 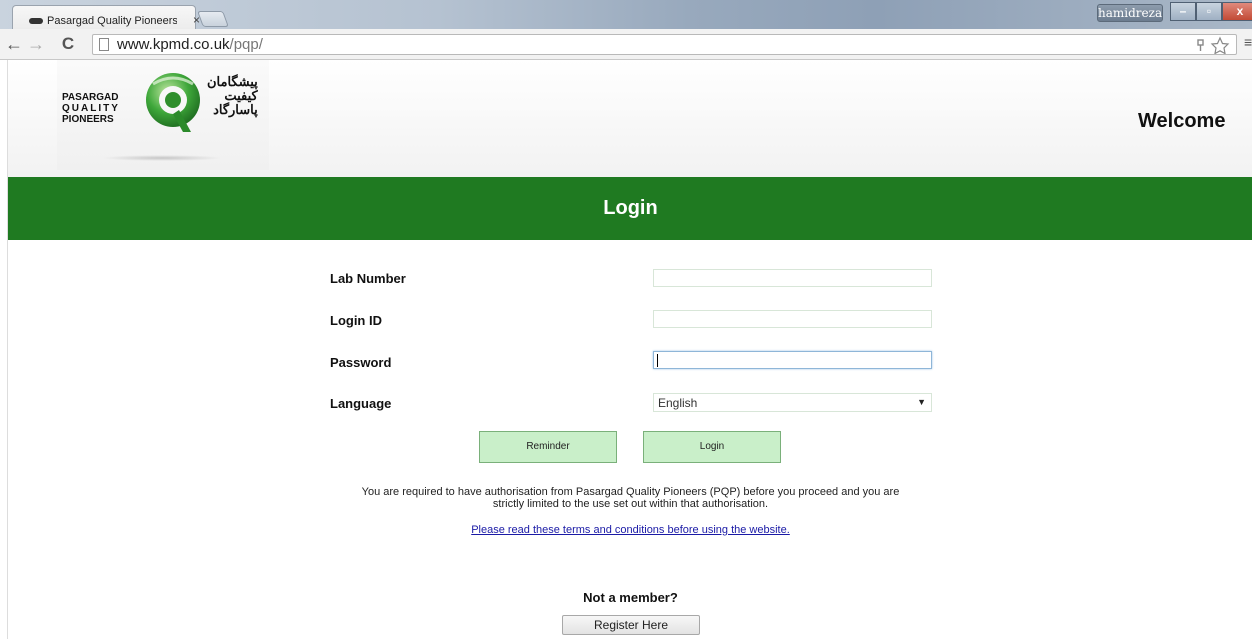 I want to click on logo-fa-line2: کیفیت, so click(x=241, y=95).